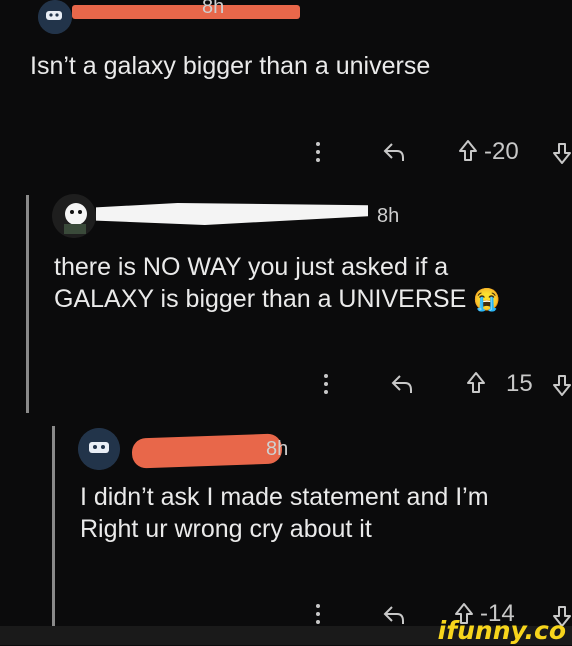  Describe the element at coordinates (284, 497) in the screenshot. I see `comment-text-line: I didn’t ask I made statement and I’m` at that location.